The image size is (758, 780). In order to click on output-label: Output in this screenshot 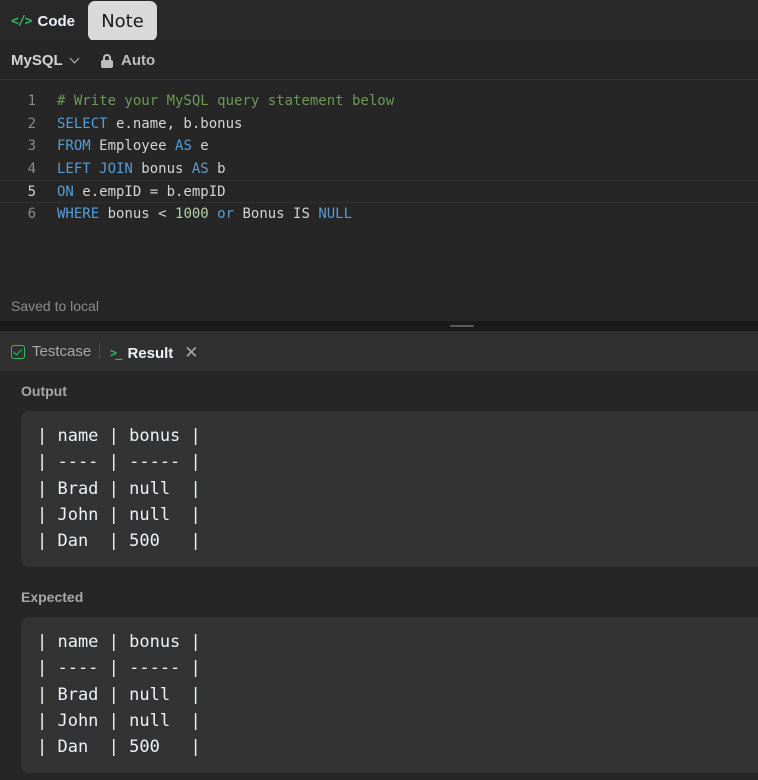, I will do `click(44, 391)`.